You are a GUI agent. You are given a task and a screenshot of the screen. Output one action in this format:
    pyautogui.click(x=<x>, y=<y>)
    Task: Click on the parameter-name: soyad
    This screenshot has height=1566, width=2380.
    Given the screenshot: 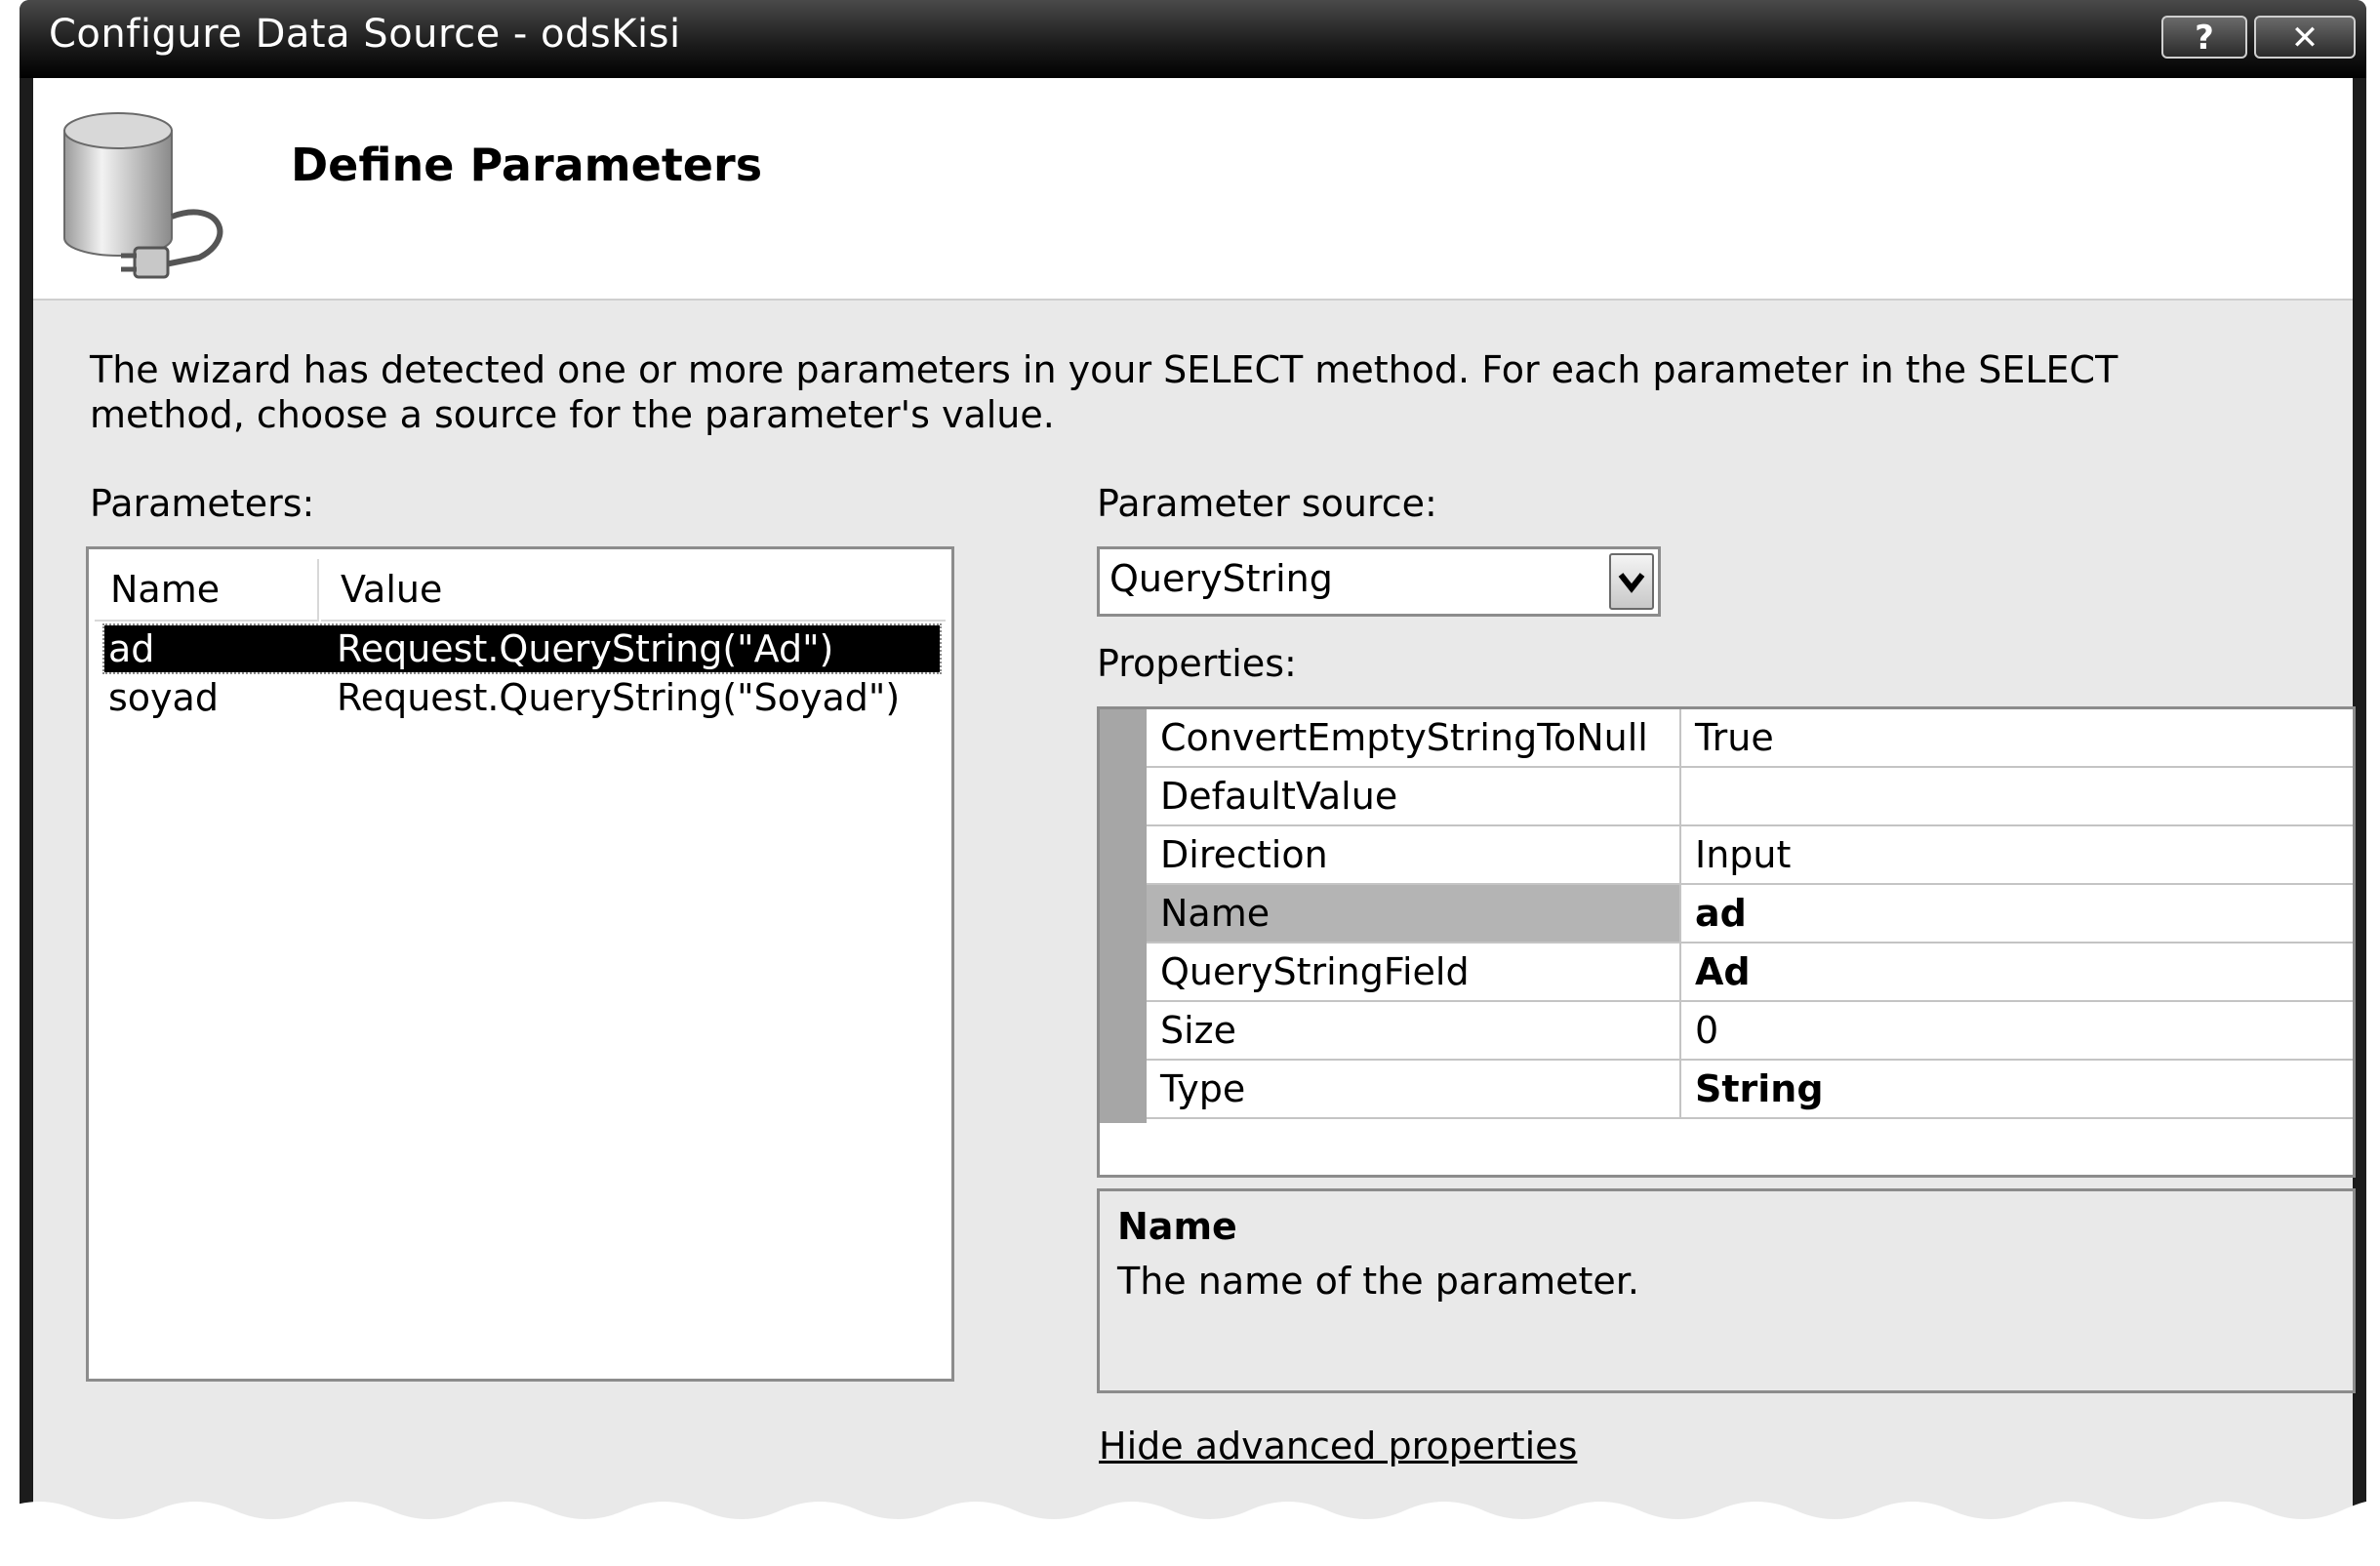 What is the action you would take?
    pyautogui.click(x=163, y=697)
    